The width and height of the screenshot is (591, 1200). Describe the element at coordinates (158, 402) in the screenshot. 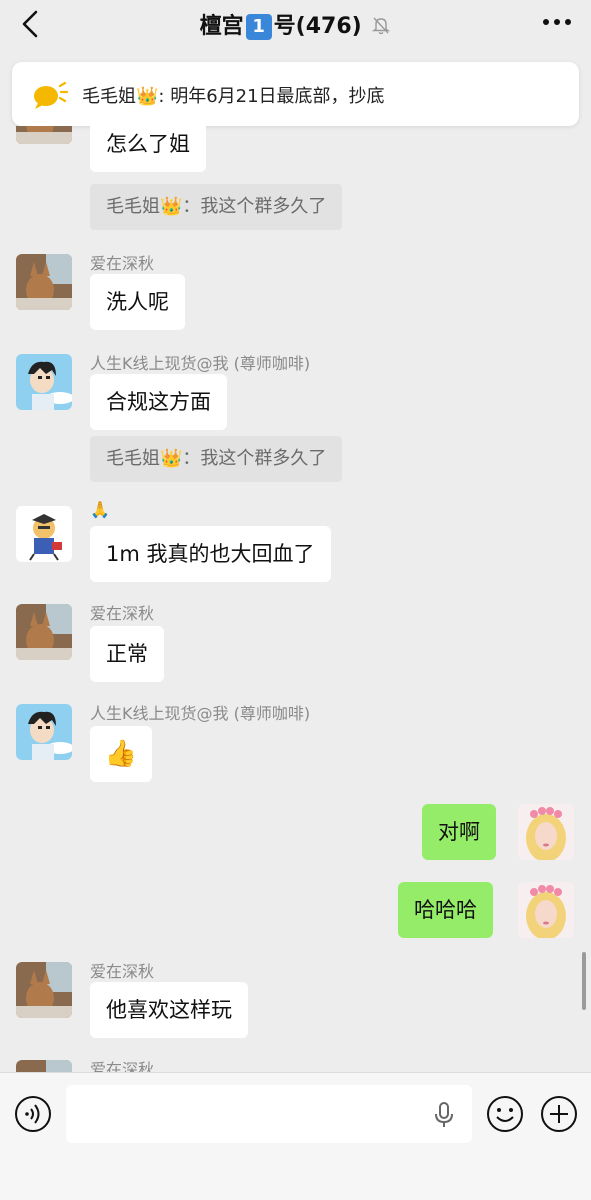

I see `message-bubble: 合规这方面` at that location.